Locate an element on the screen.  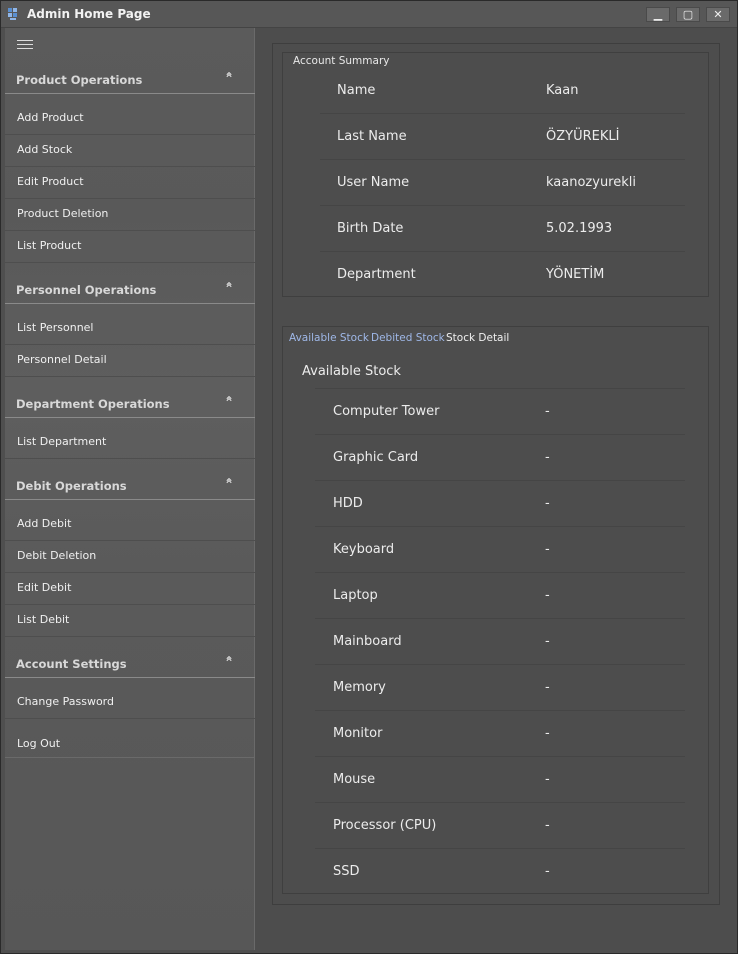
group-header-debit-operations: Debit Operations ⌃ ⌃ is located at coordinates (130, 488).